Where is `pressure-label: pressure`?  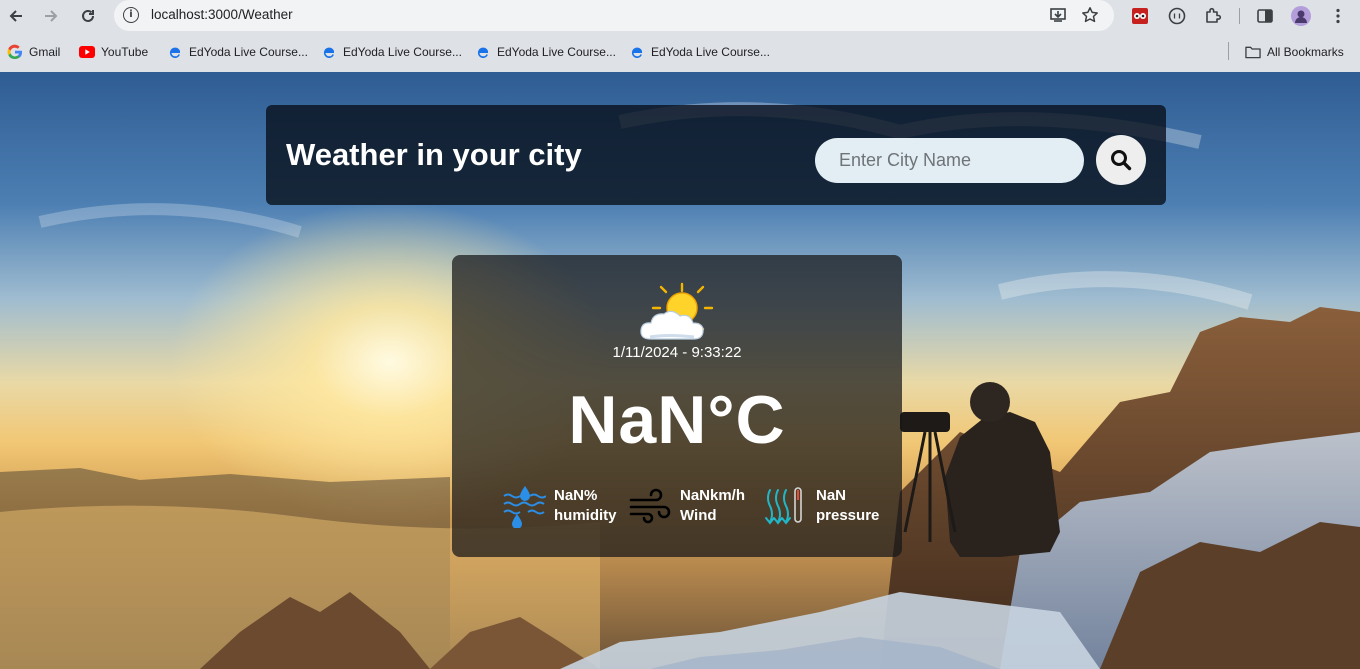 pressure-label: pressure is located at coordinates (848, 515).